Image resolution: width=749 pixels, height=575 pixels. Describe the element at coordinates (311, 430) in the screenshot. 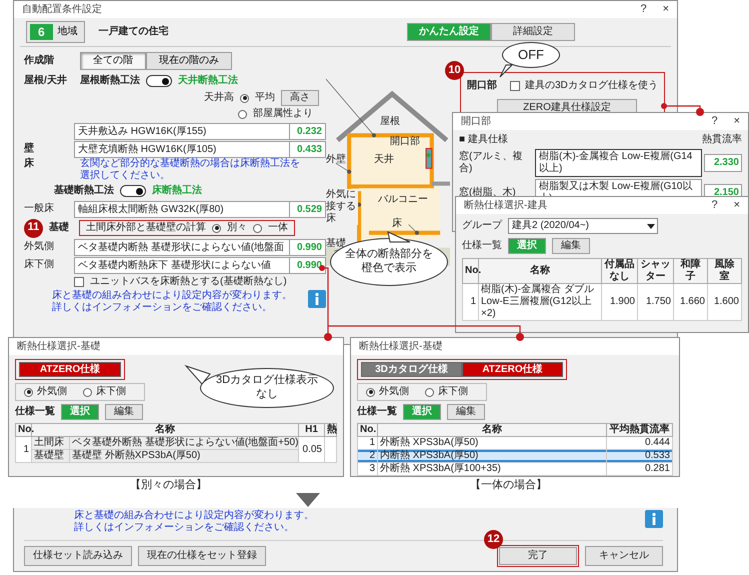

I see `column-header: H1` at that location.